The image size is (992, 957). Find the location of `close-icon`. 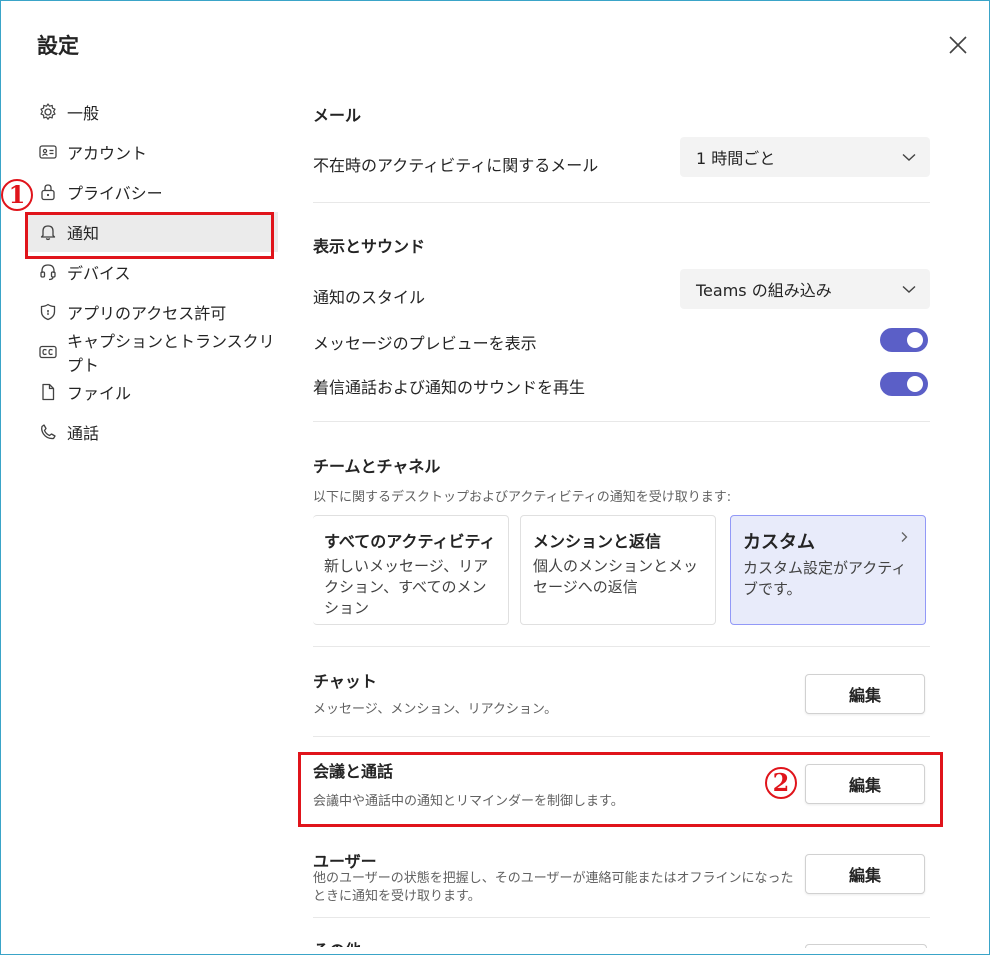

close-icon is located at coordinates (958, 45).